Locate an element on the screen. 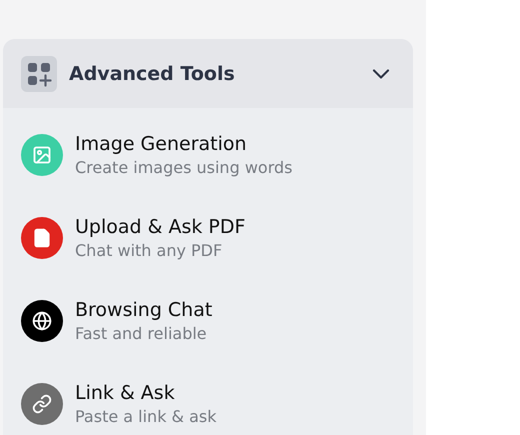 Image resolution: width=520 pixels, height=435 pixels. tool-description: Create images using words is located at coordinates (183, 167).